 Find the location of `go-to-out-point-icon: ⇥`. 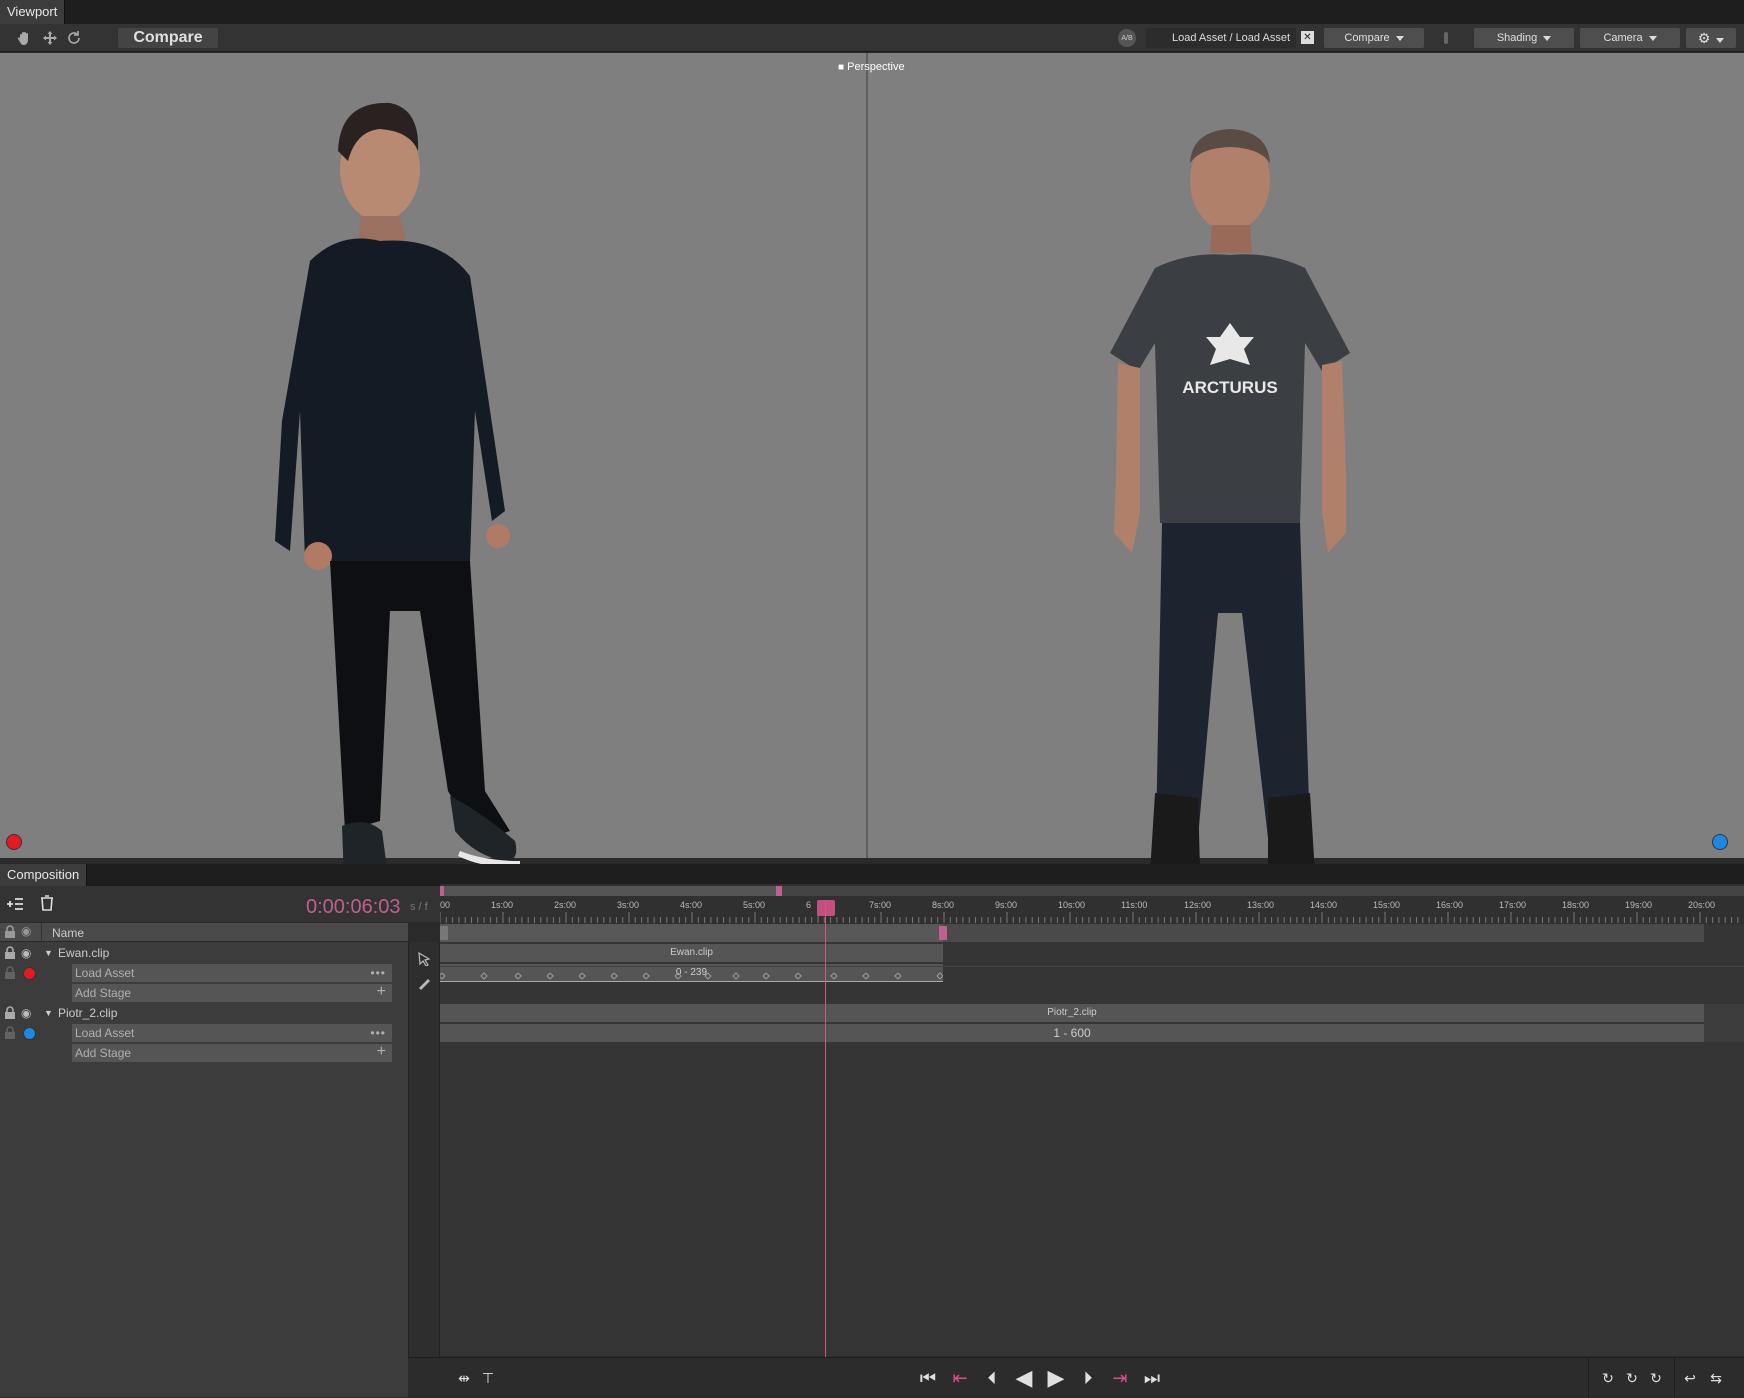

go-to-out-point-icon: ⇥ is located at coordinates (1120, 1378).